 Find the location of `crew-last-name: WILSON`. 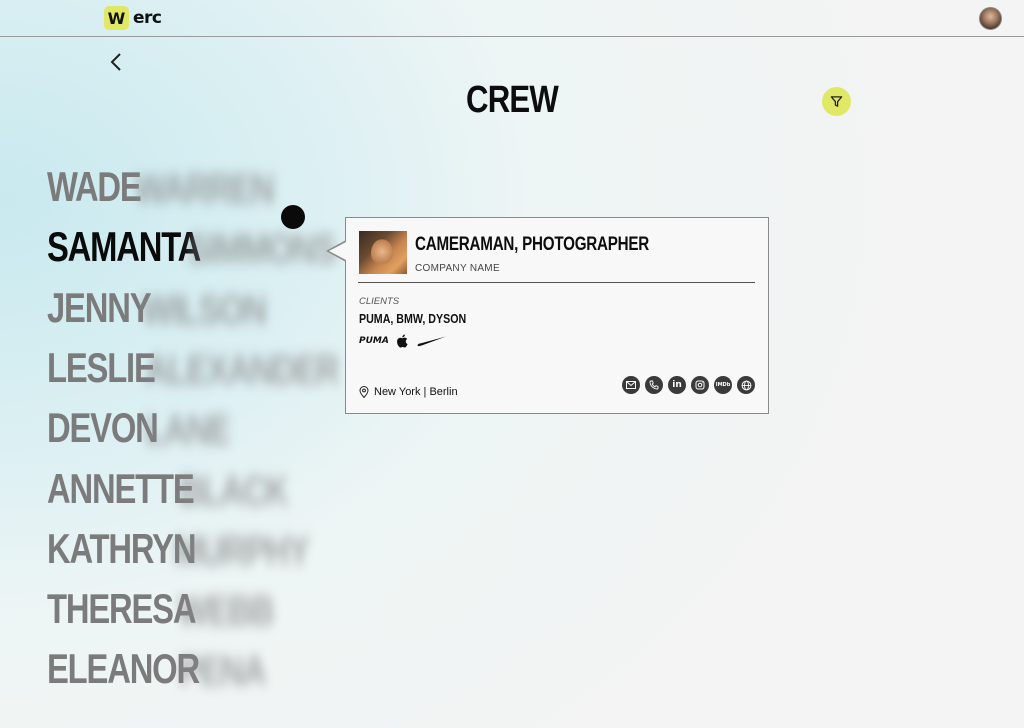

crew-last-name: WILSON is located at coordinates (204, 309).